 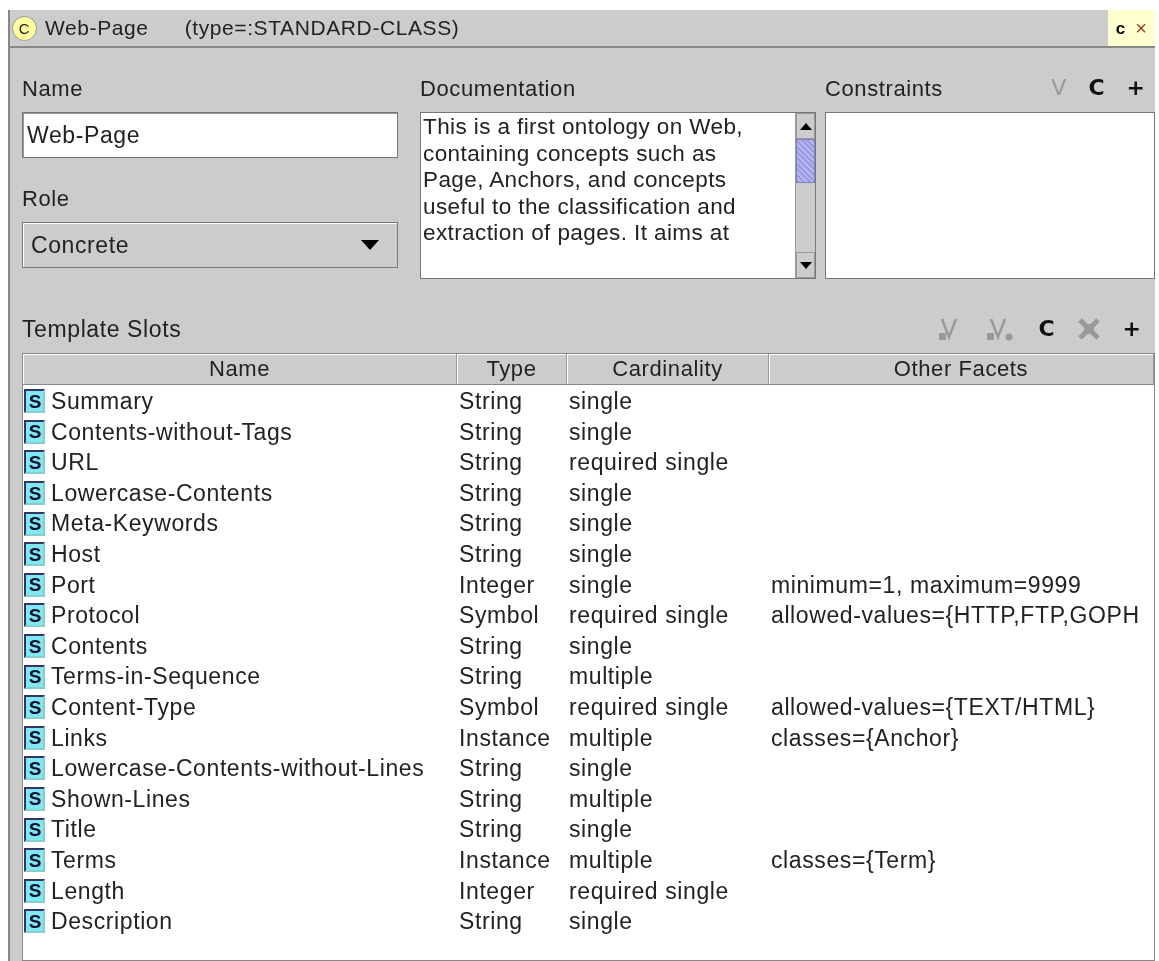 I want to click on field-label: Constraints, so click(x=884, y=88).